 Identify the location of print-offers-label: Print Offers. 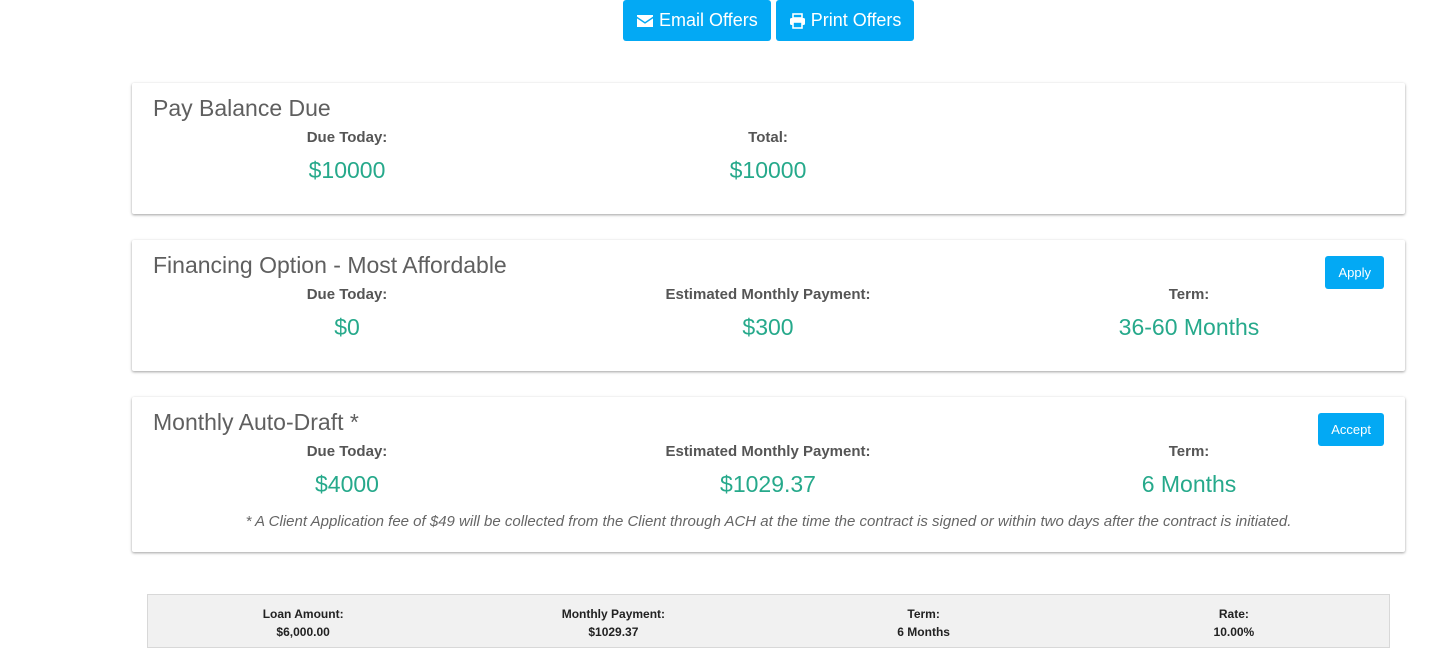
(856, 20).